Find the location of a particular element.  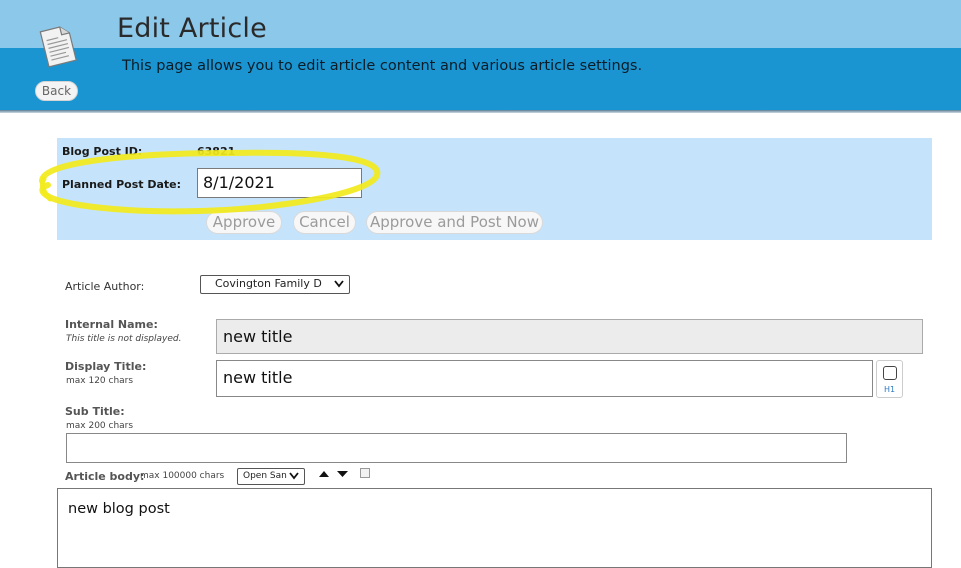

subtitle-label: Sub Title: is located at coordinates (95, 411).